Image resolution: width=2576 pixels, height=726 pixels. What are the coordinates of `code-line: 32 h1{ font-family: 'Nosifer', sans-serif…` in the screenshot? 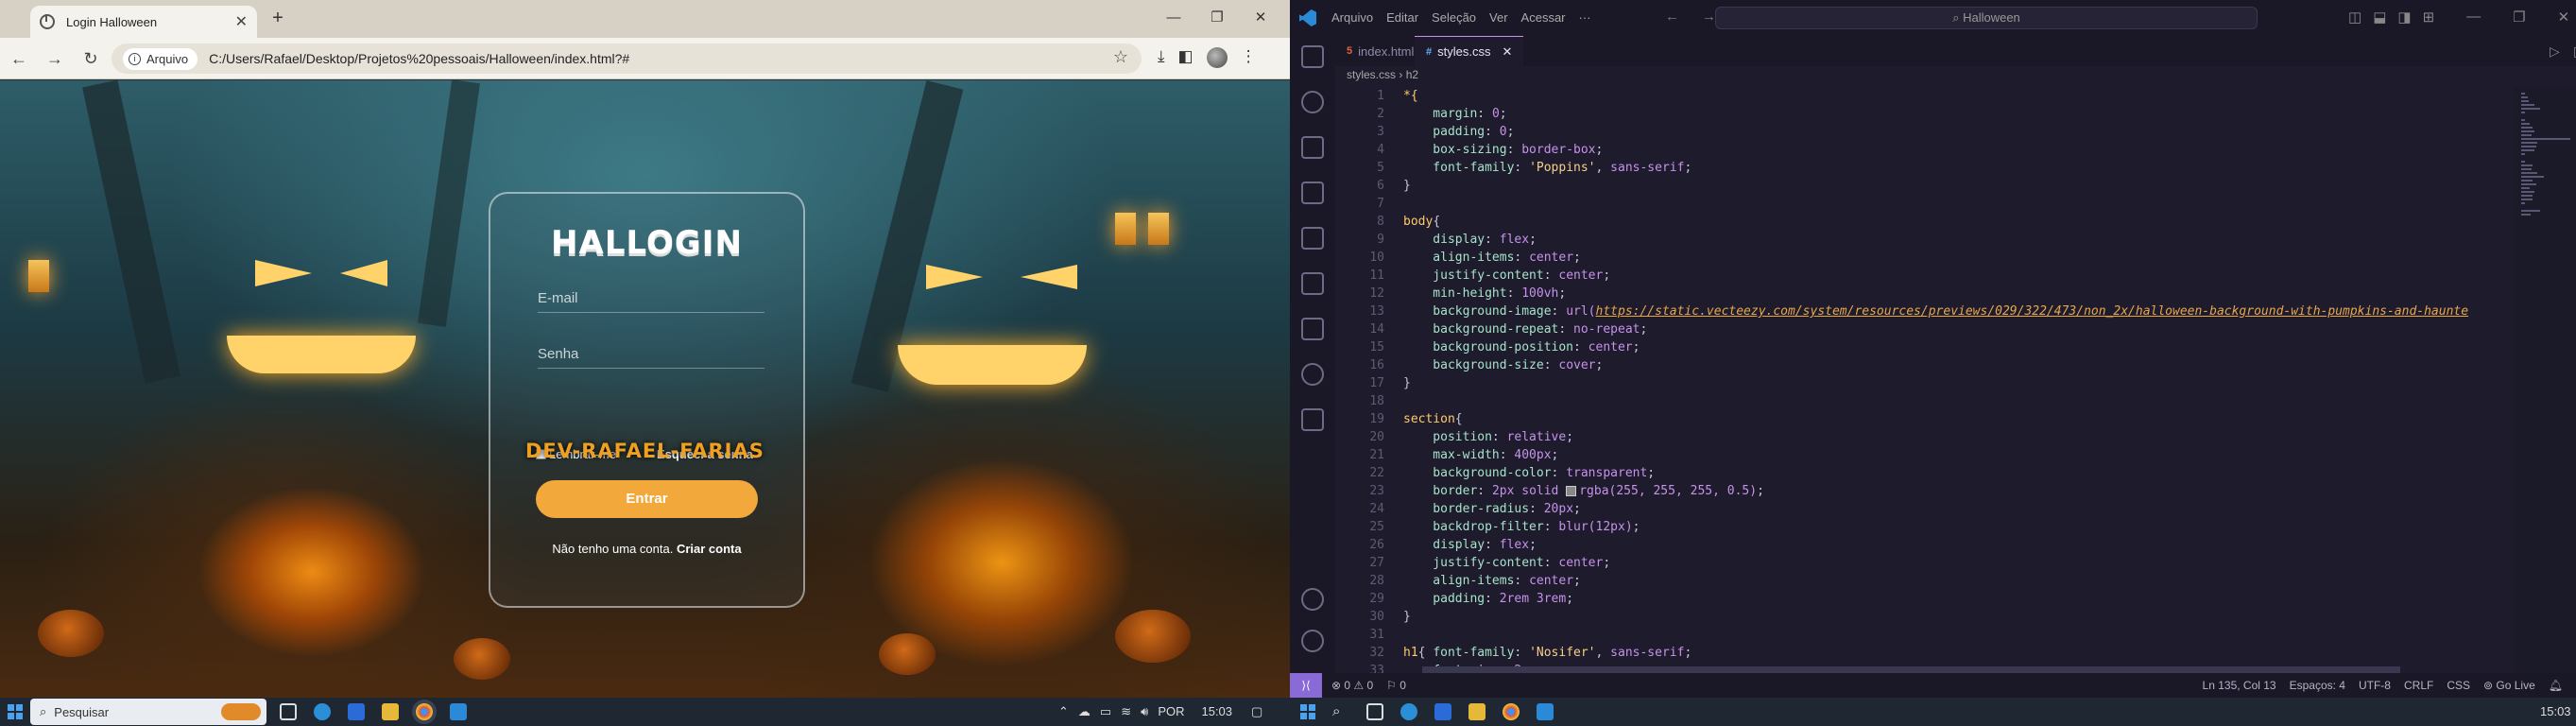 It's located at (1924, 653).